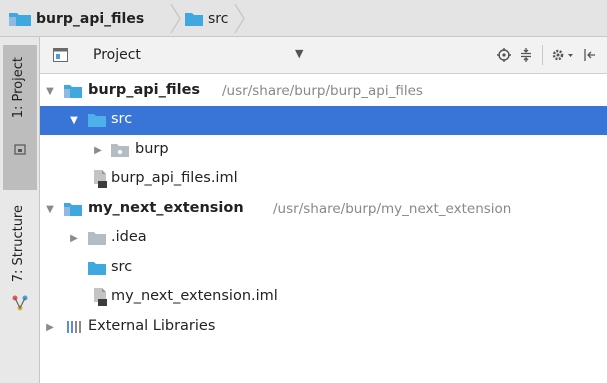  I want to click on project-tab-icon, so click(20, 149).